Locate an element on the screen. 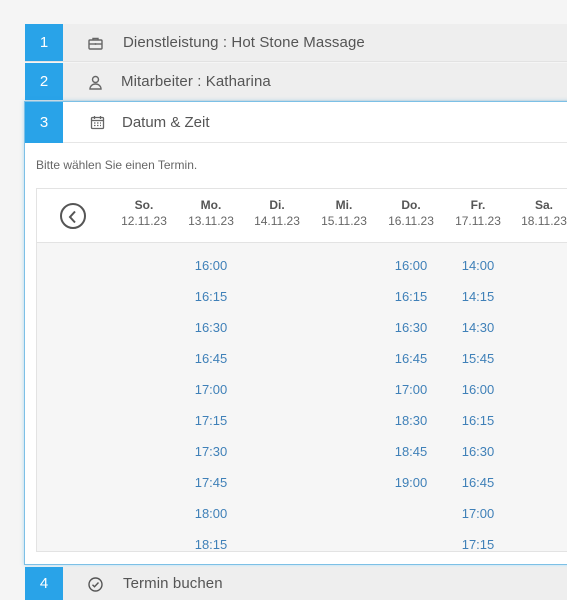  day-date: 18.11.23 is located at coordinates (544, 221).